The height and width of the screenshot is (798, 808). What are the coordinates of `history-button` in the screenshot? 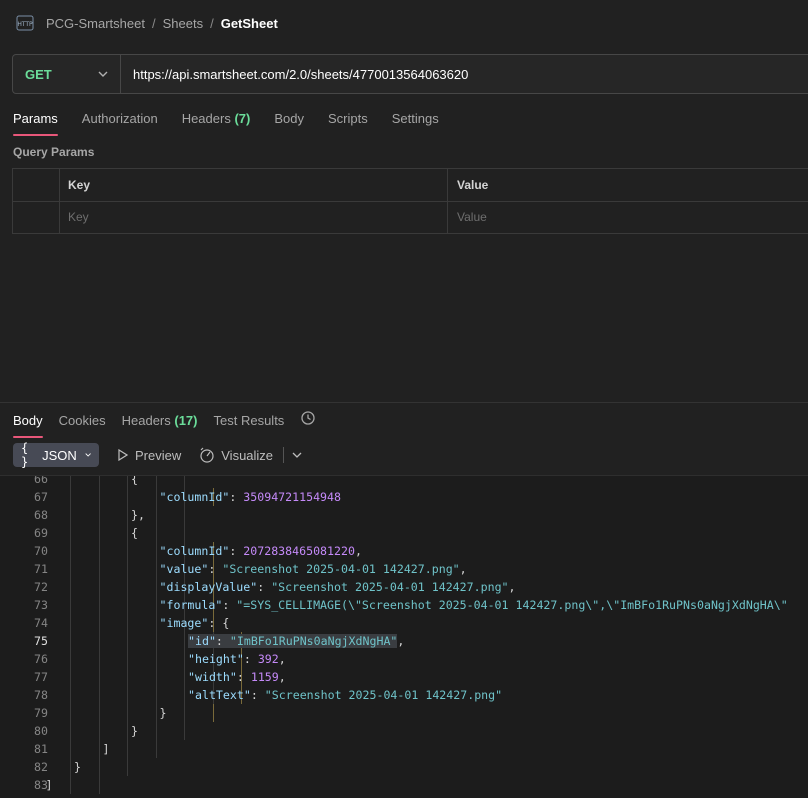 It's located at (308, 425).